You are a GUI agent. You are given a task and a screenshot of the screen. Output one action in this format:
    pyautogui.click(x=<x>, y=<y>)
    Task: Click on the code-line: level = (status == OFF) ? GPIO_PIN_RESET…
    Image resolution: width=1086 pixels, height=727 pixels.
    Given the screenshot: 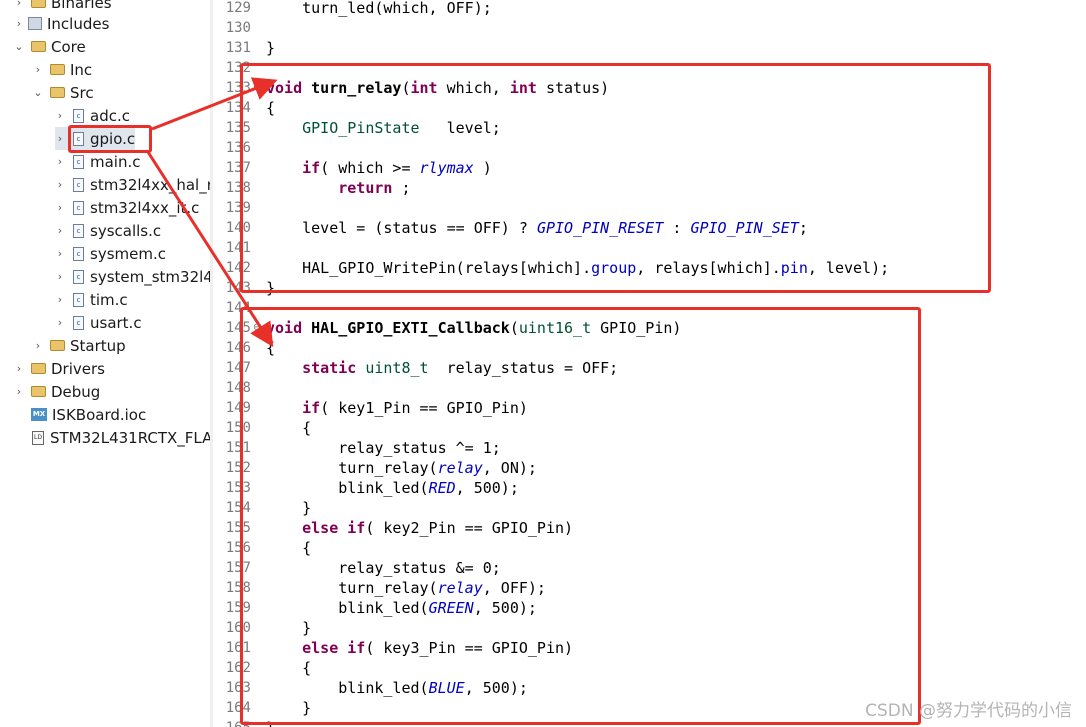 What is the action you would take?
    pyautogui.click(x=537, y=228)
    